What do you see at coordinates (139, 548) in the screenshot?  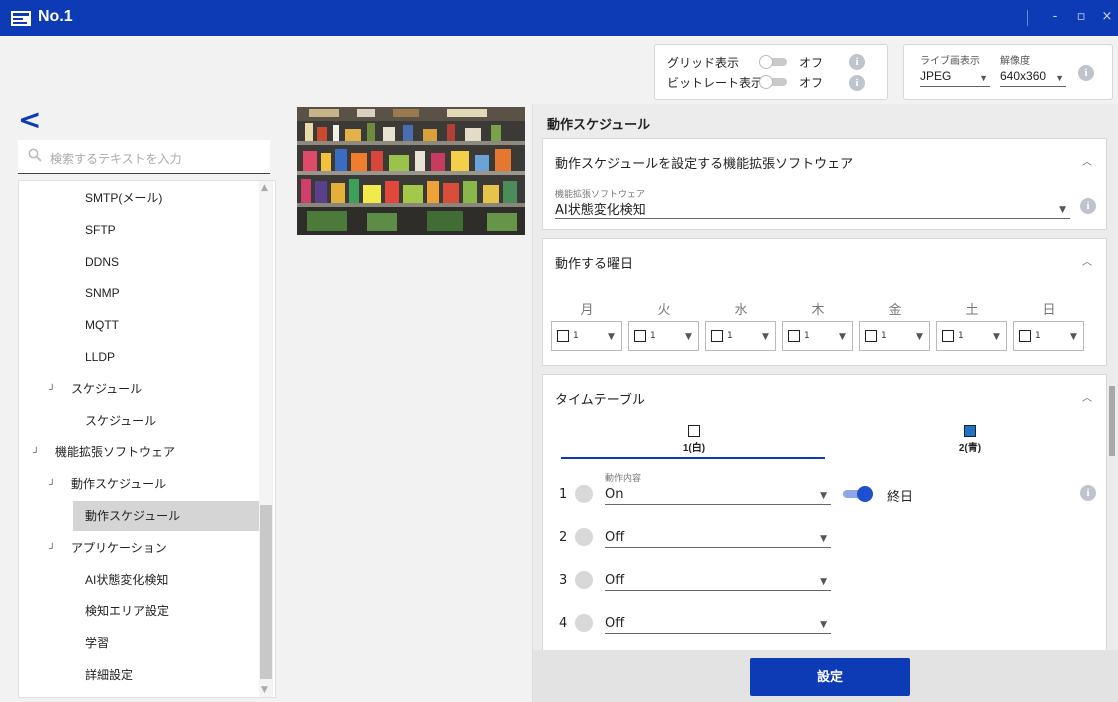 I see `tree-item: ┘ アプリケーション` at bounding box center [139, 548].